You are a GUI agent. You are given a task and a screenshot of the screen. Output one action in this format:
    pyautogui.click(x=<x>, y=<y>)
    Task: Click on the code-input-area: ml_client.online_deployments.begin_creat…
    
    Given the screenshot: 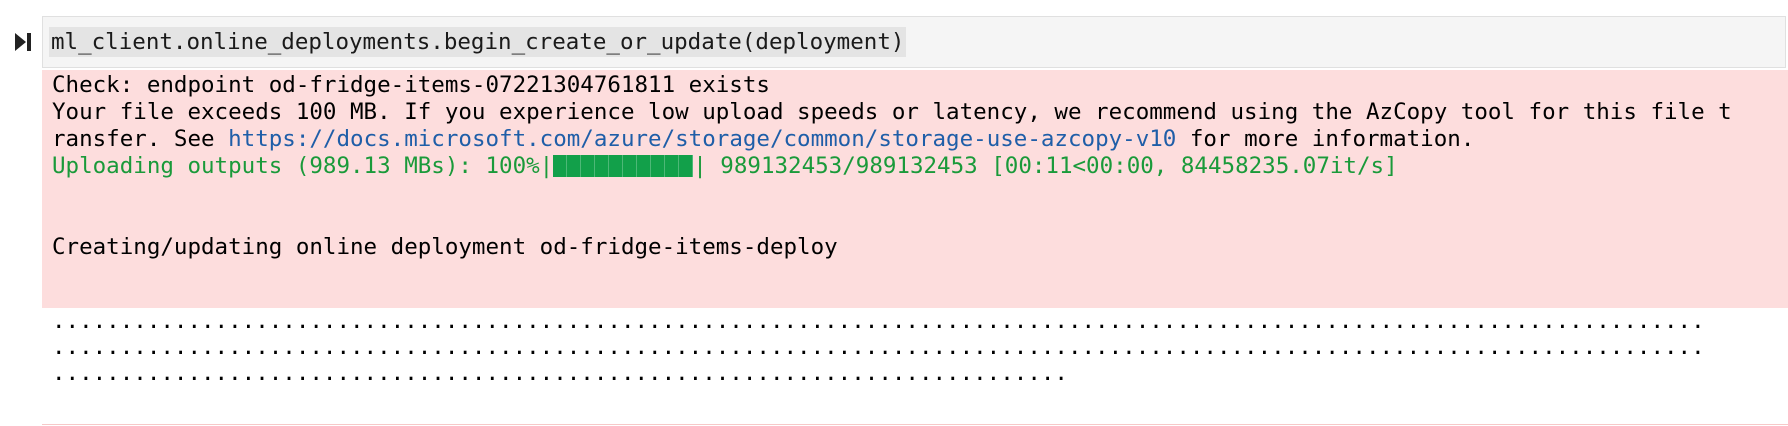 What is the action you would take?
    pyautogui.click(x=914, y=42)
    